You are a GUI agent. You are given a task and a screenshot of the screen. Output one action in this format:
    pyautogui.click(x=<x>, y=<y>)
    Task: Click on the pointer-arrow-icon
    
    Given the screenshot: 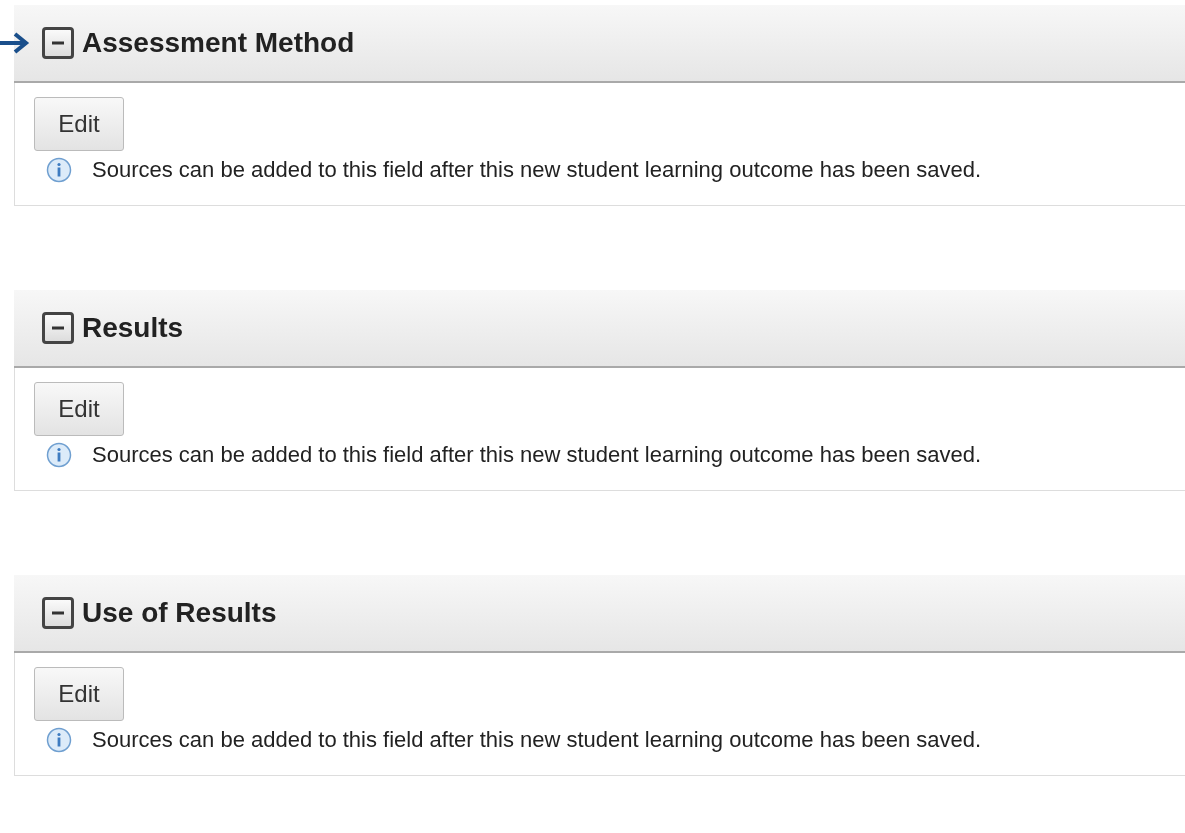 What is the action you would take?
    pyautogui.click(x=15, y=43)
    